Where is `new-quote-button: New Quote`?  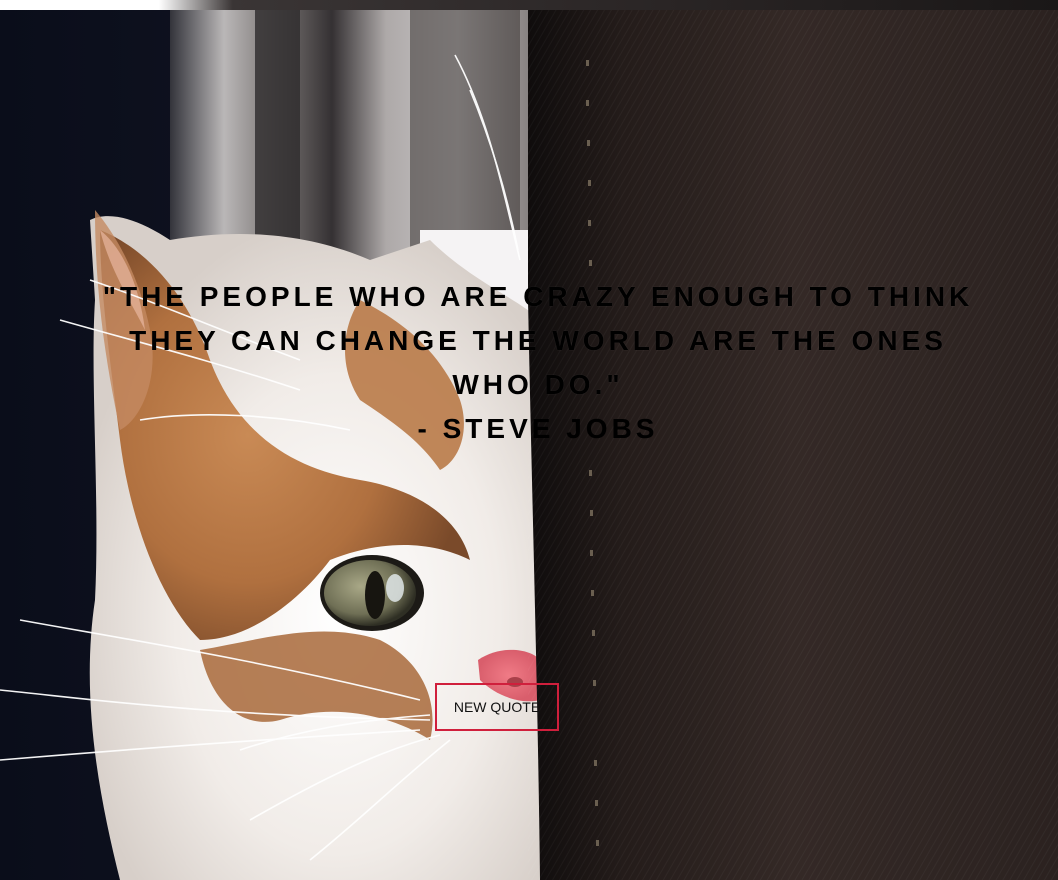
new-quote-button: New Quote is located at coordinates (497, 707).